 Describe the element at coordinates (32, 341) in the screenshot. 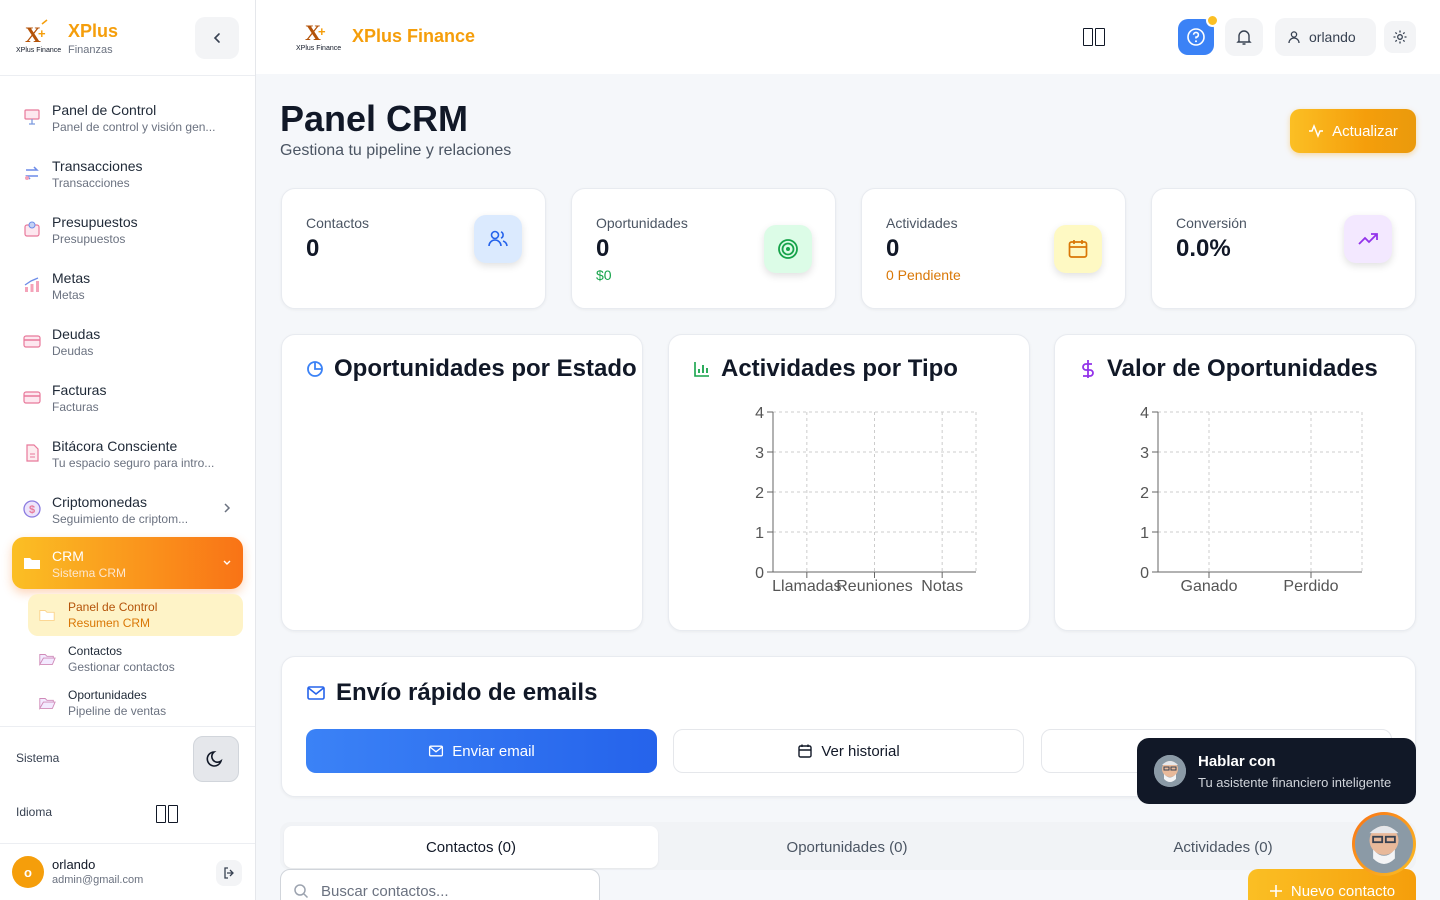

I see `credit-card-icon` at that location.